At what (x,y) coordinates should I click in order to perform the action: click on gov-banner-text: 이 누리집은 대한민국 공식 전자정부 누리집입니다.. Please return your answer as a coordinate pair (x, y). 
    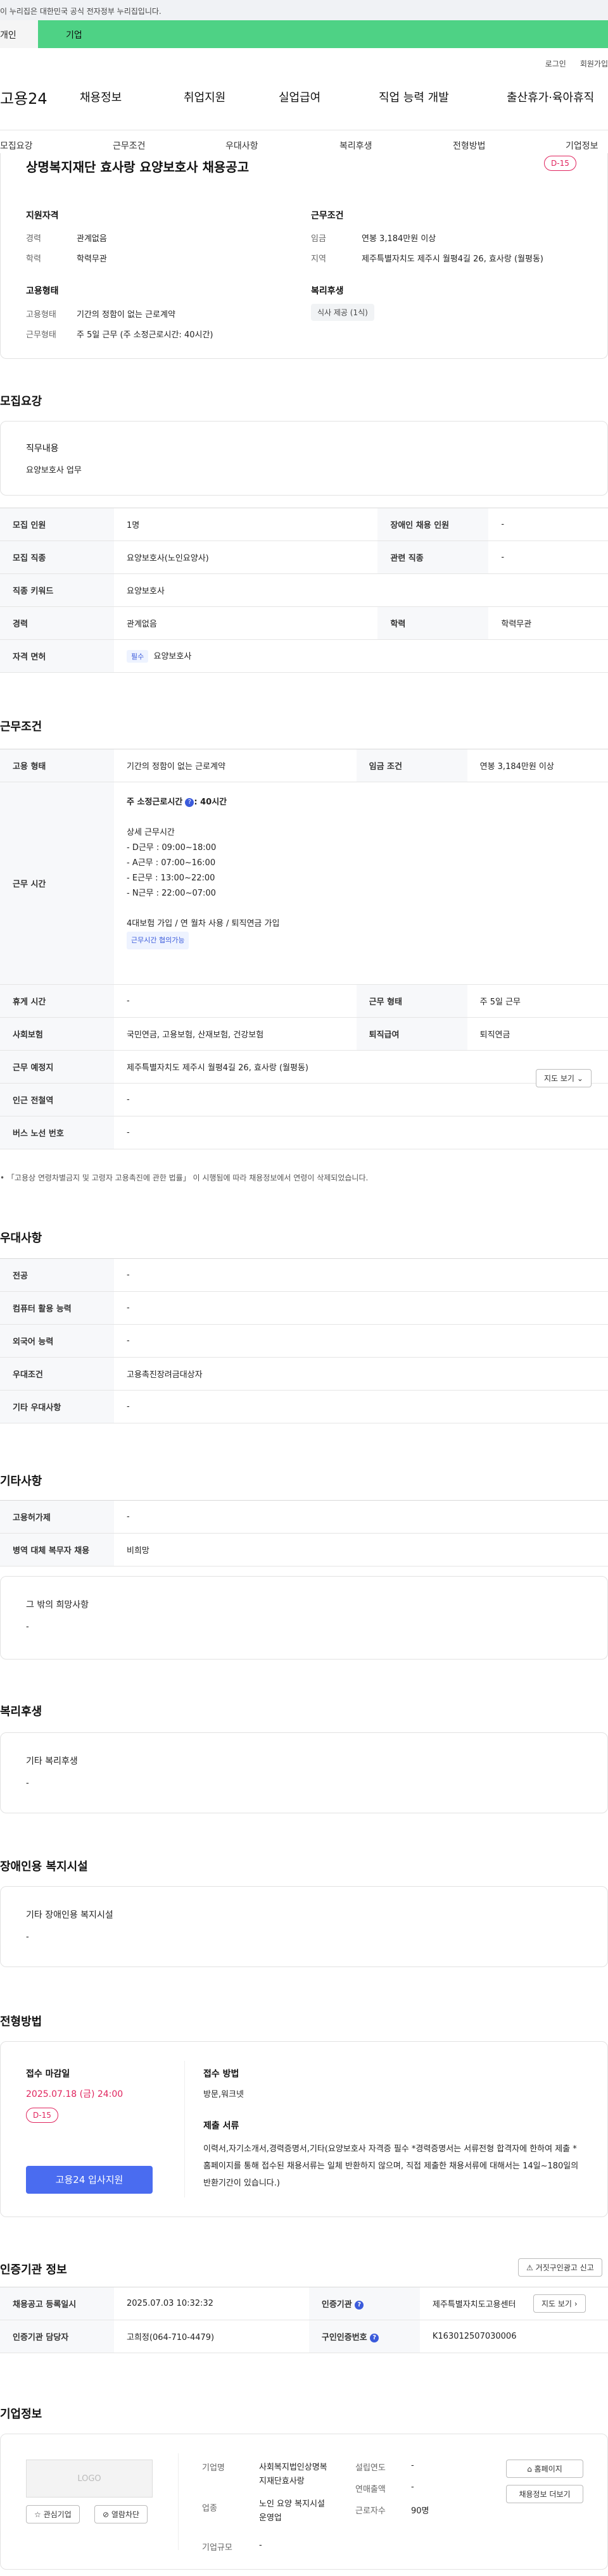
    Looking at the image, I should click on (81, 11).